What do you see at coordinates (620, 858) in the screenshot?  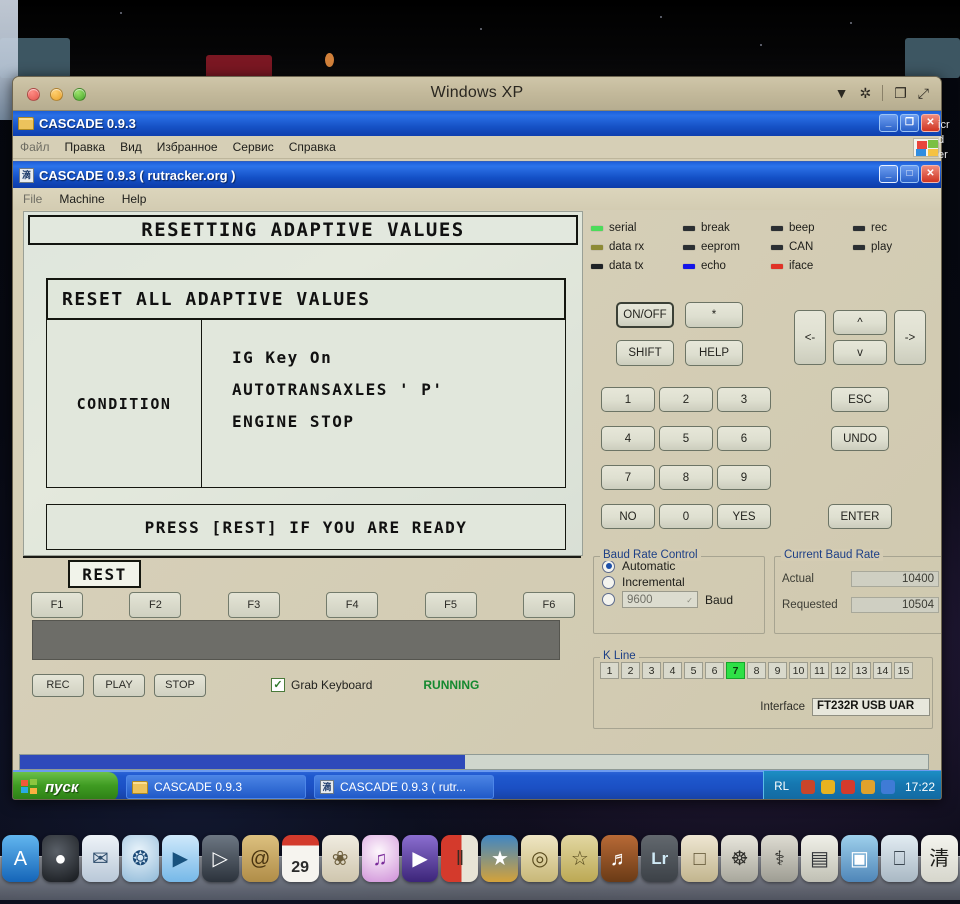 I see `dock-guitar-icon: ♬` at bounding box center [620, 858].